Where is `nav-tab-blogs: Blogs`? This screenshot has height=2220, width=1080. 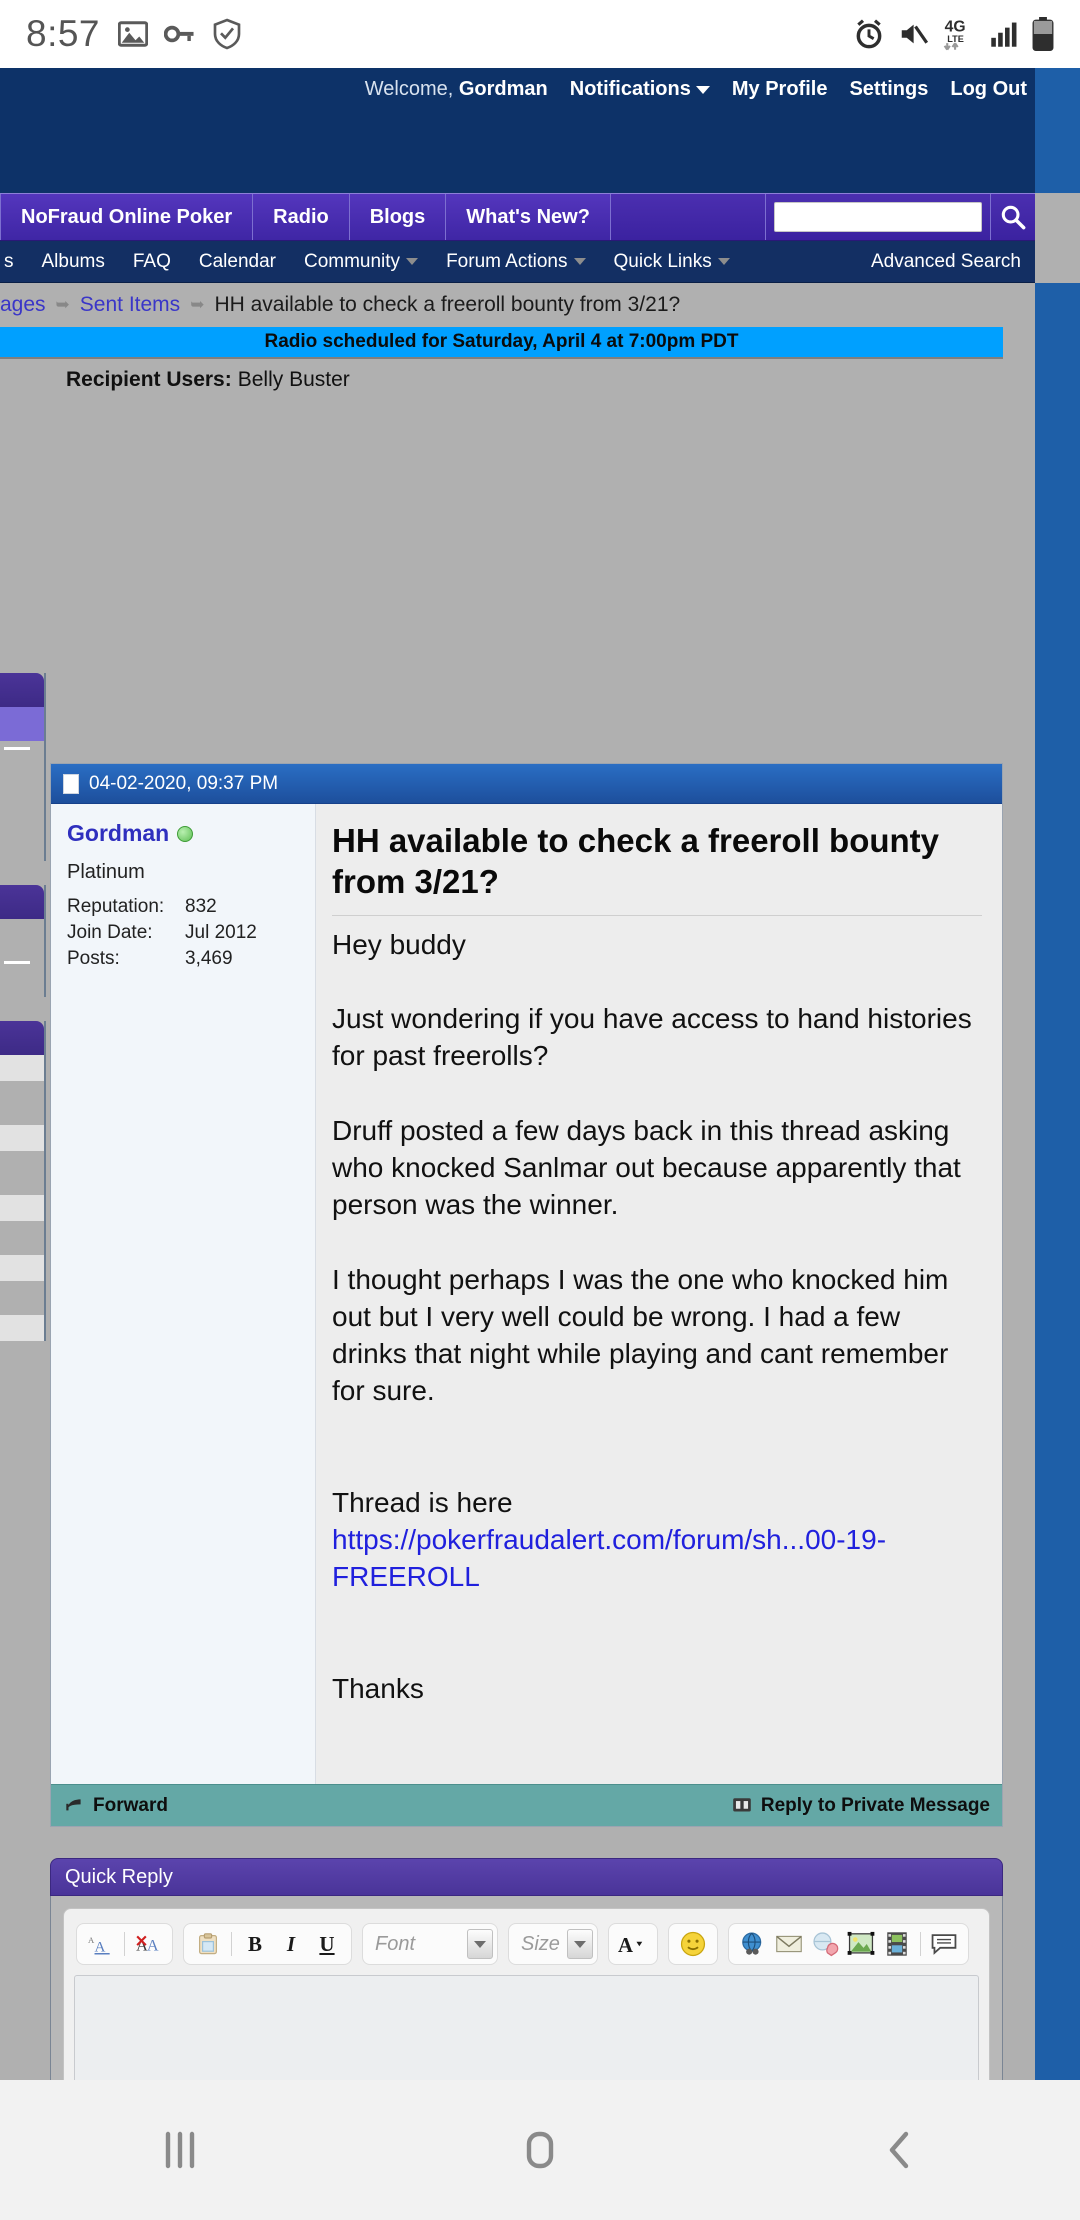
nav-tab-blogs: Blogs is located at coordinates (398, 217).